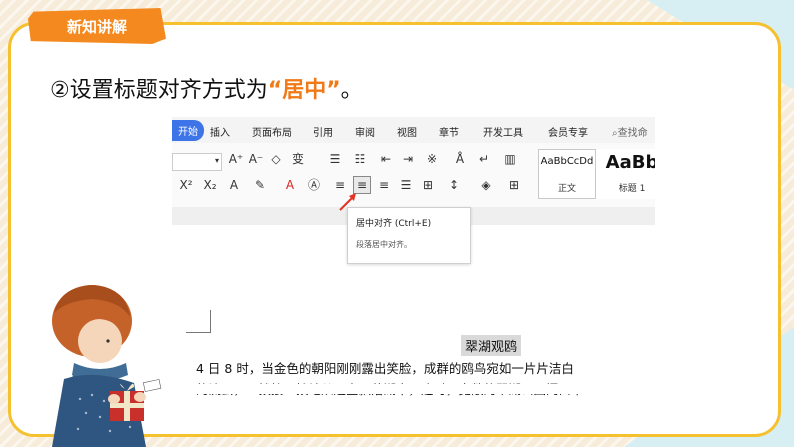 This screenshot has width=794, height=447. What do you see at coordinates (384, 244) in the screenshot?
I see `tooltip-description: 段落居中对齐。` at bounding box center [384, 244].